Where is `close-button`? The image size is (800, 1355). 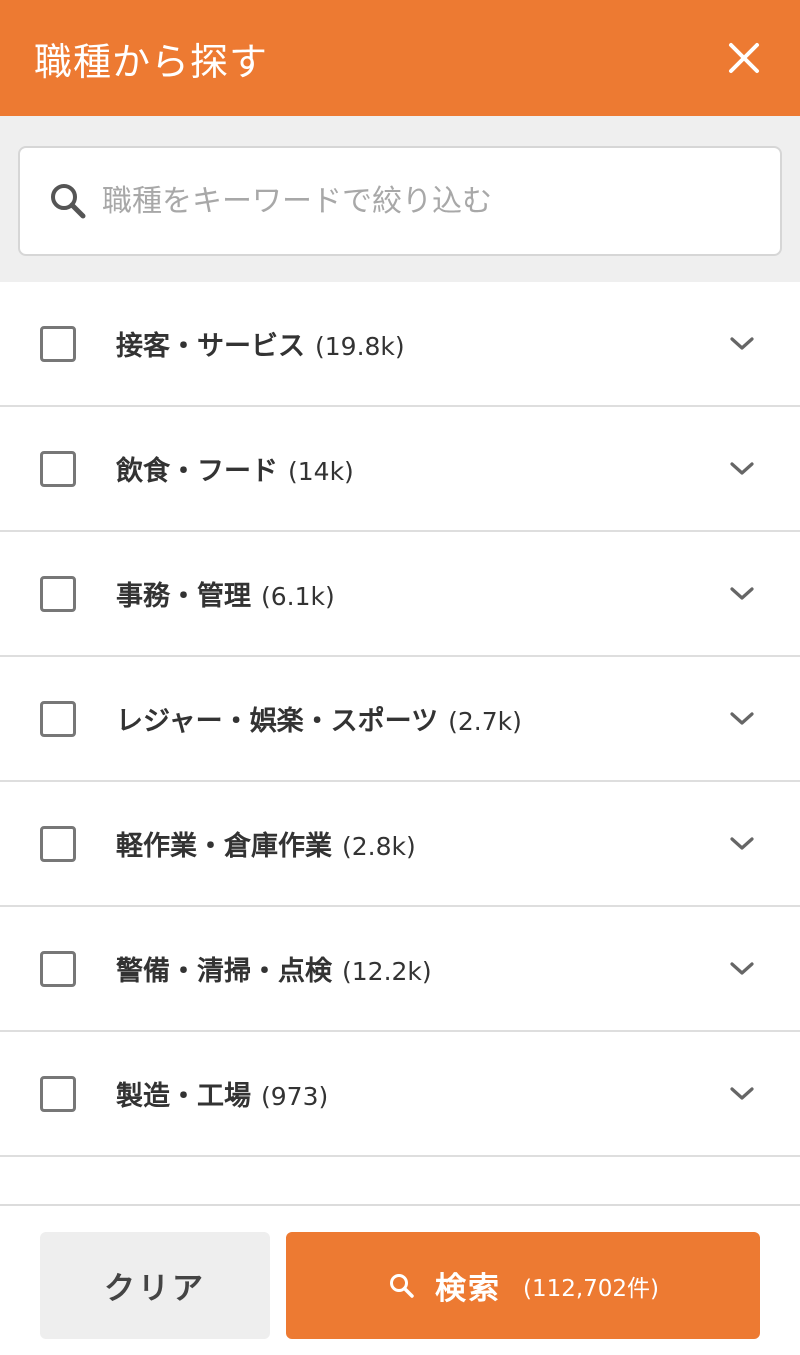
close-button is located at coordinates (744, 58).